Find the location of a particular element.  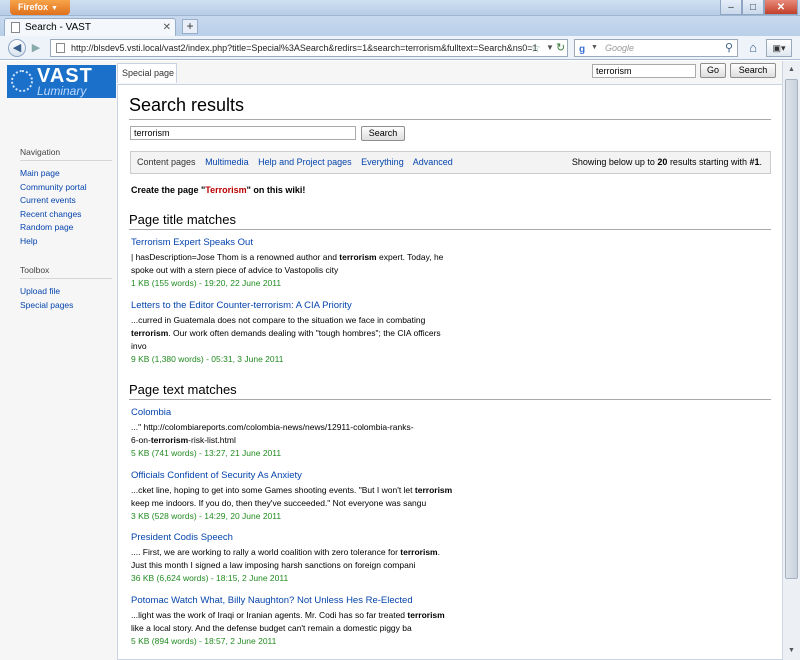

sidebar-item-current-events: Current events is located at coordinates (66, 201).